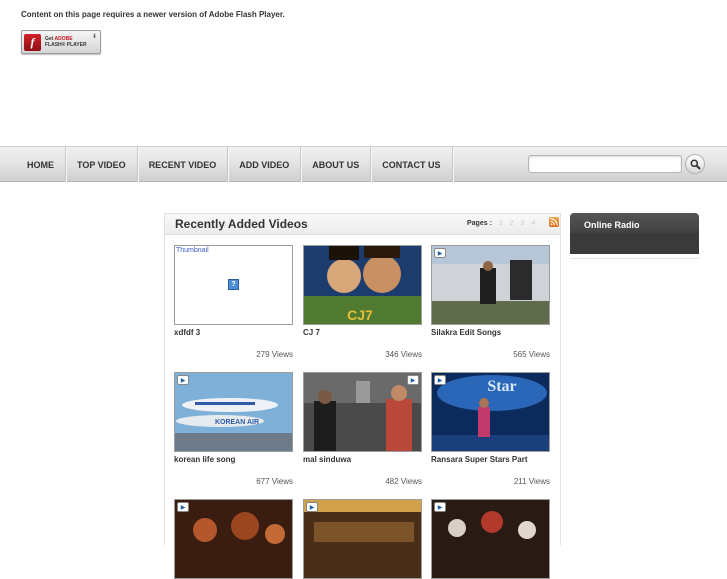 The height and width of the screenshot is (579, 727). What do you see at coordinates (531, 354) in the screenshot?
I see `video-views: 565 Views` at bounding box center [531, 354].